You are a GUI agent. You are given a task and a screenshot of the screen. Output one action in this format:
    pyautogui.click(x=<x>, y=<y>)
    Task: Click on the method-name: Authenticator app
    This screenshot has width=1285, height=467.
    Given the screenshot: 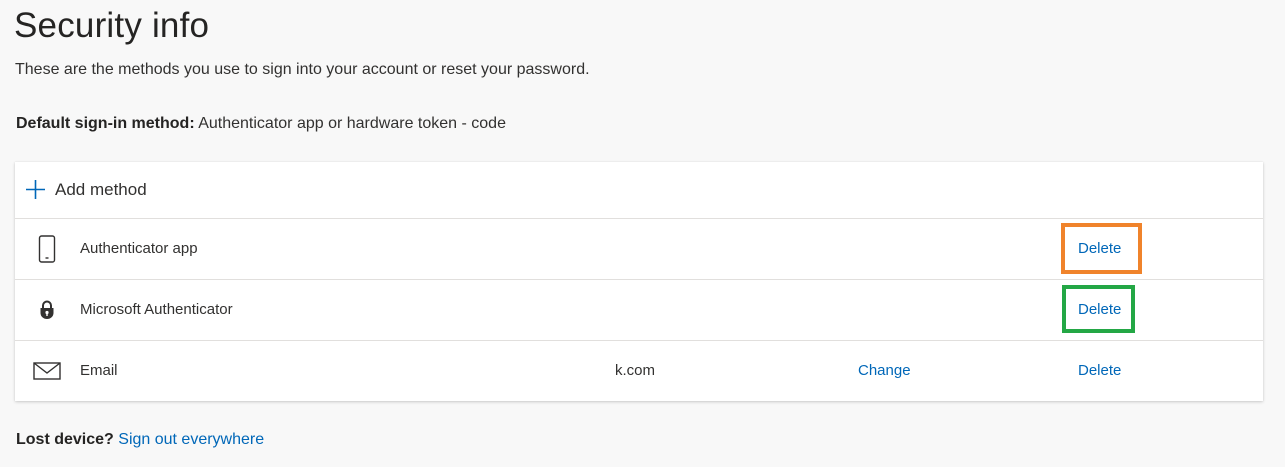 What is the action you would take?
    pyautogui.click(x=139, y=248)
    